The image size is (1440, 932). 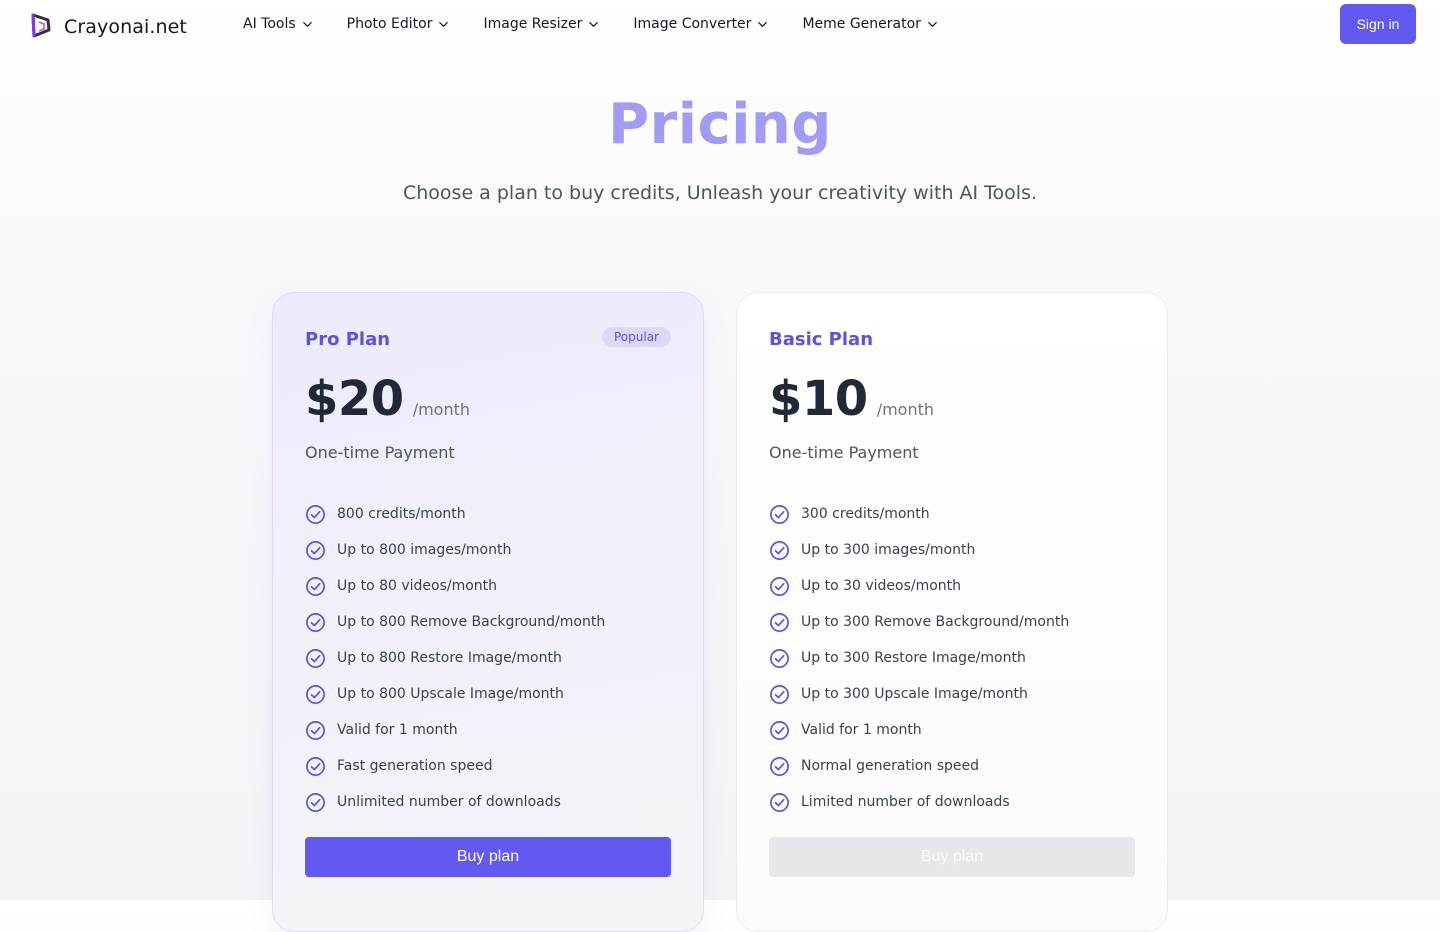 I want to click on feature-item: Fast generation speed, so click(x=455, y=766).